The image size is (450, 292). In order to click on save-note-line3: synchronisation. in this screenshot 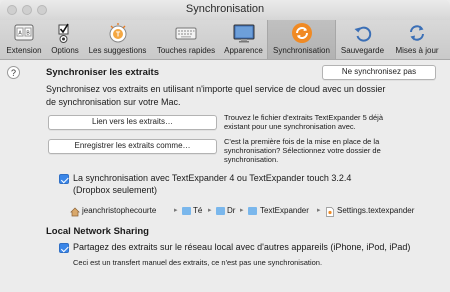, I will do `click(251, 159)`.